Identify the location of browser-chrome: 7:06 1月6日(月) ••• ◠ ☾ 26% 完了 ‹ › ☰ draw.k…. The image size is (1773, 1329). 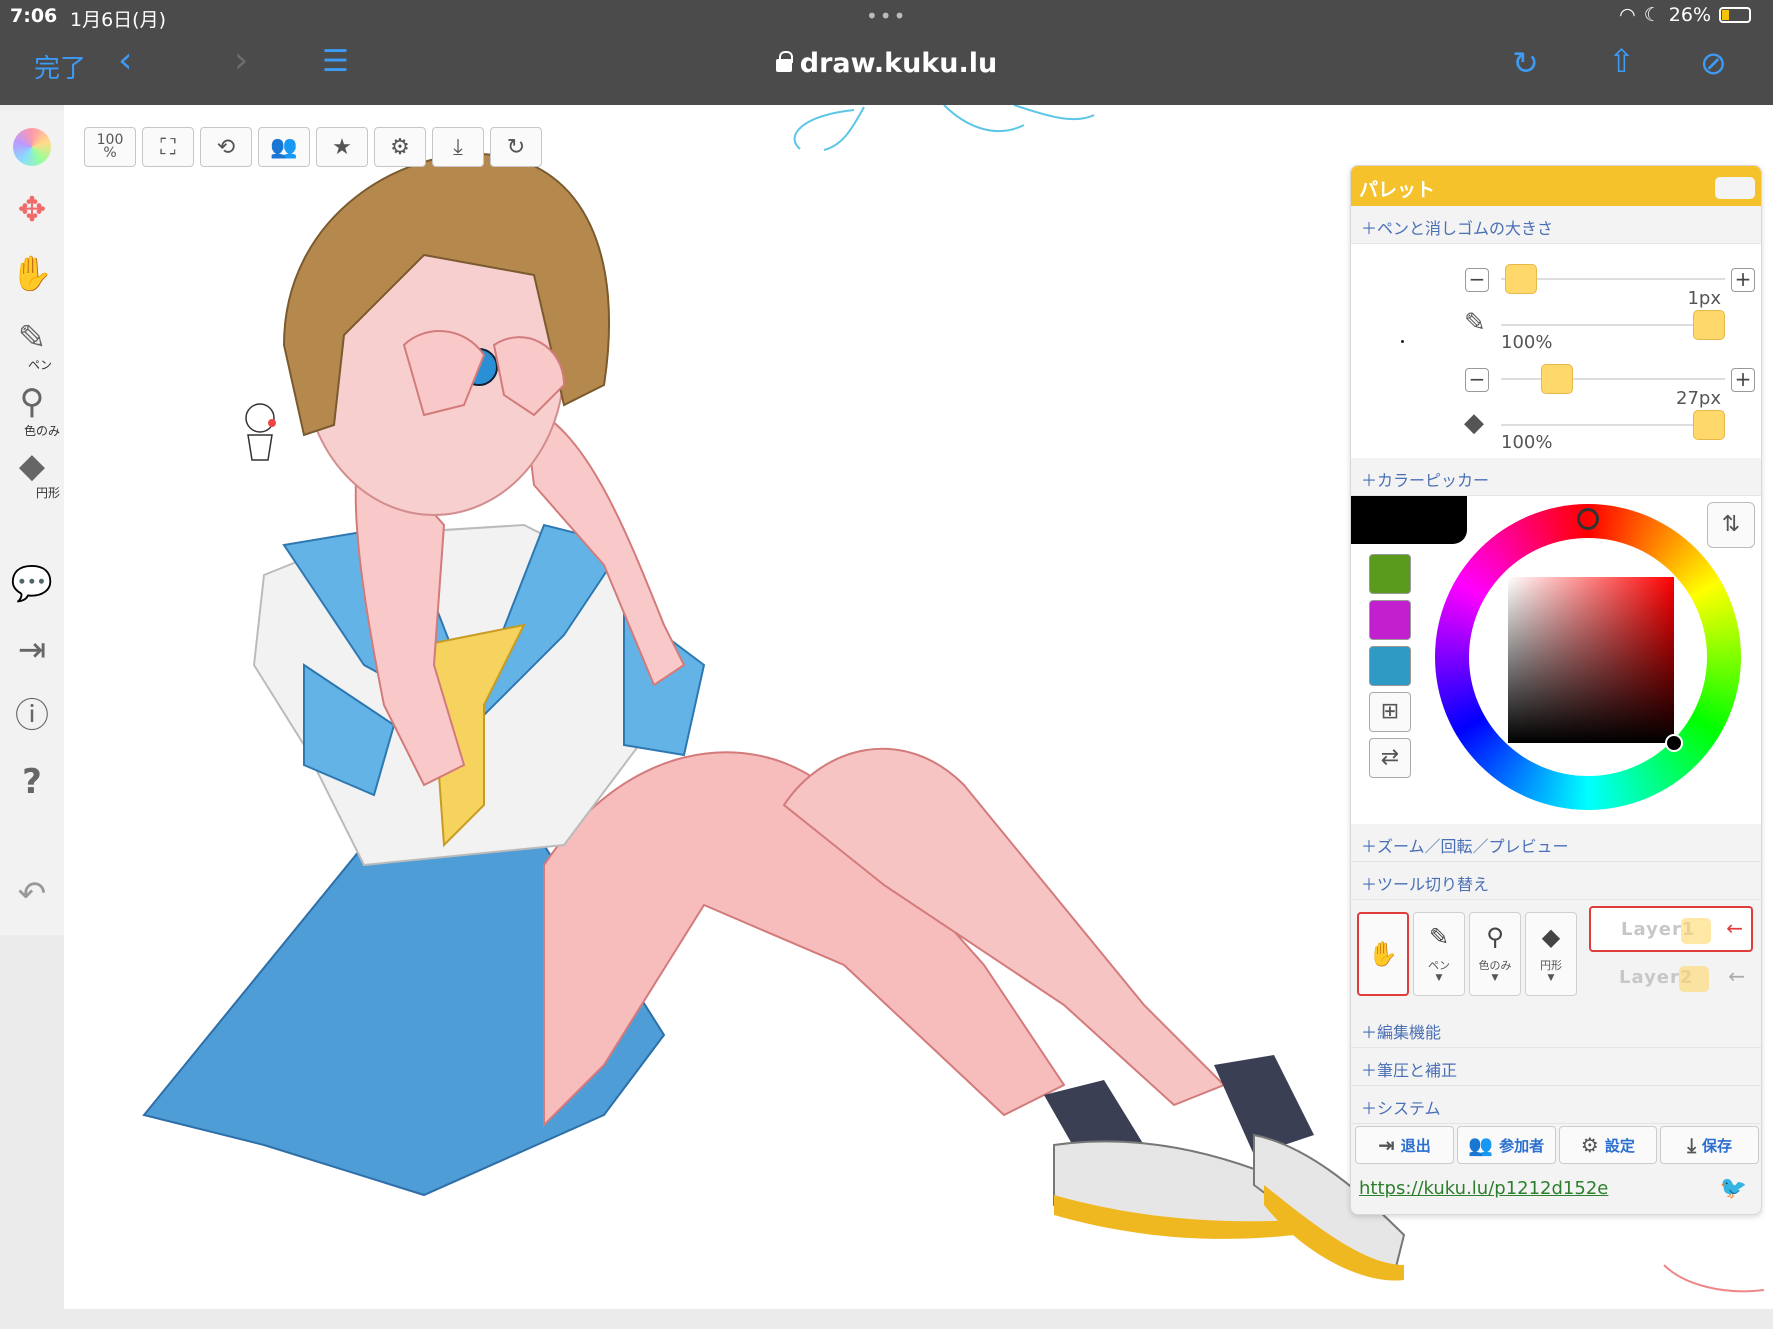
(886, 52).